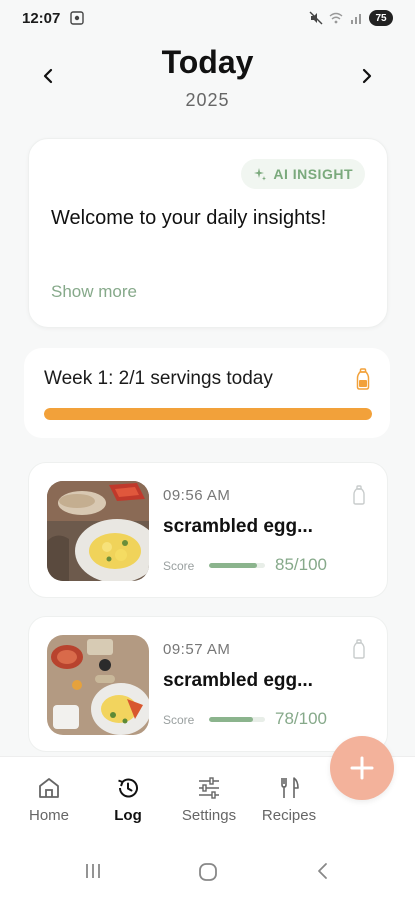 The height and width of the screenshot is (900, 415). Describe the element at coordinates (301, 718) in the screenshot. I see `score-value: 78/100` at that location.